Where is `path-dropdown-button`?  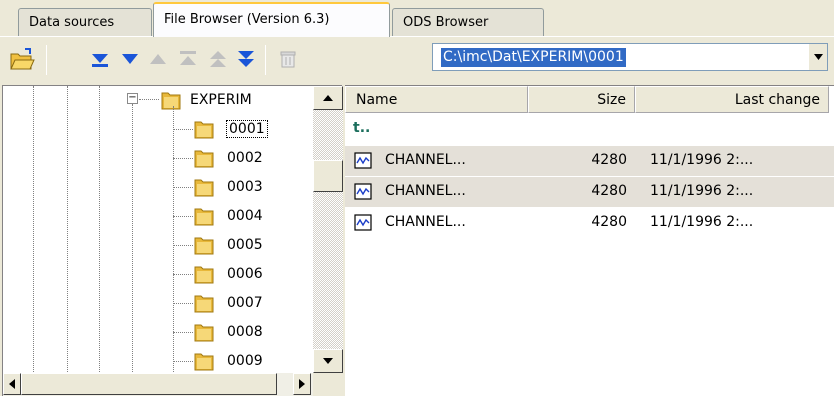 path-dropdown-button is located at coordinates (818, 57).